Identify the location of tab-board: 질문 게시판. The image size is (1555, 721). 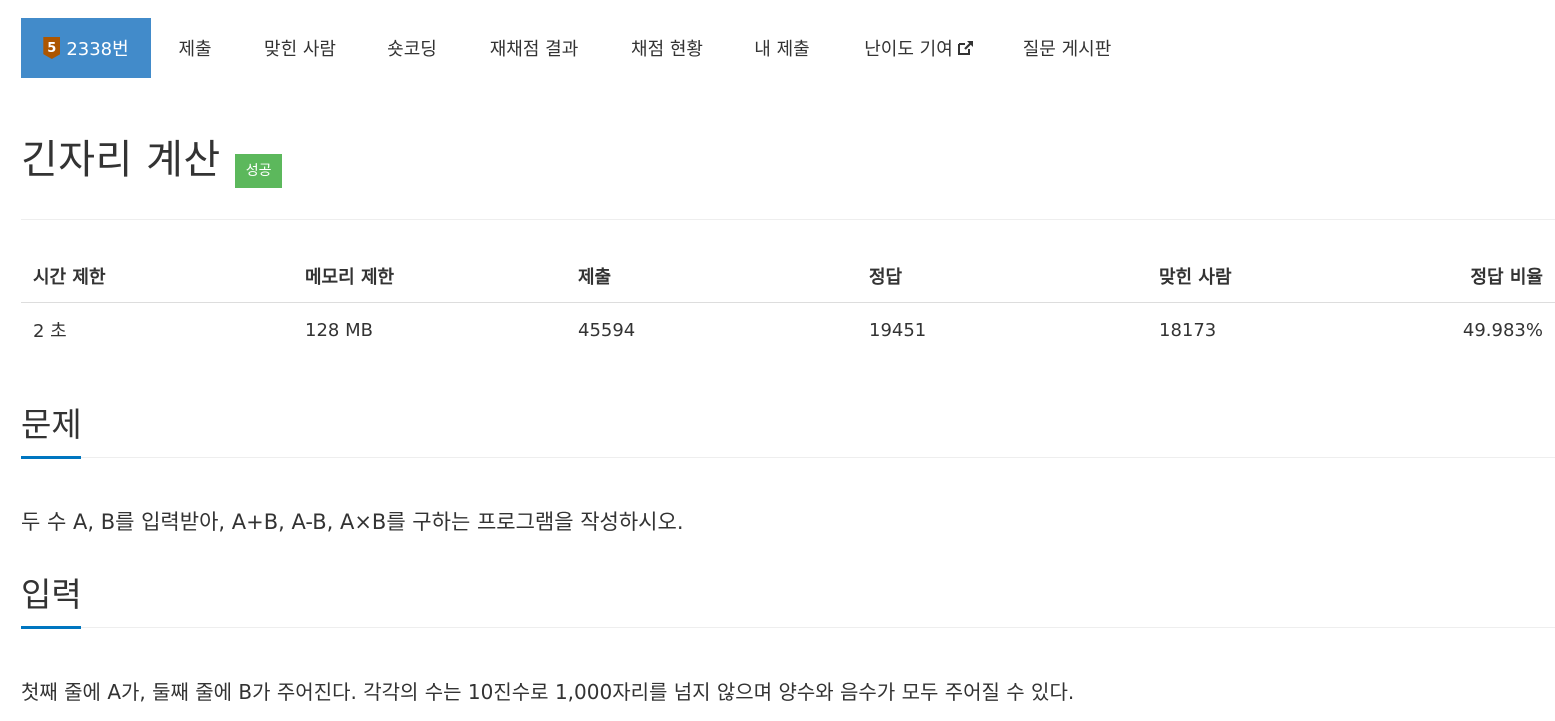
(1067, 48).